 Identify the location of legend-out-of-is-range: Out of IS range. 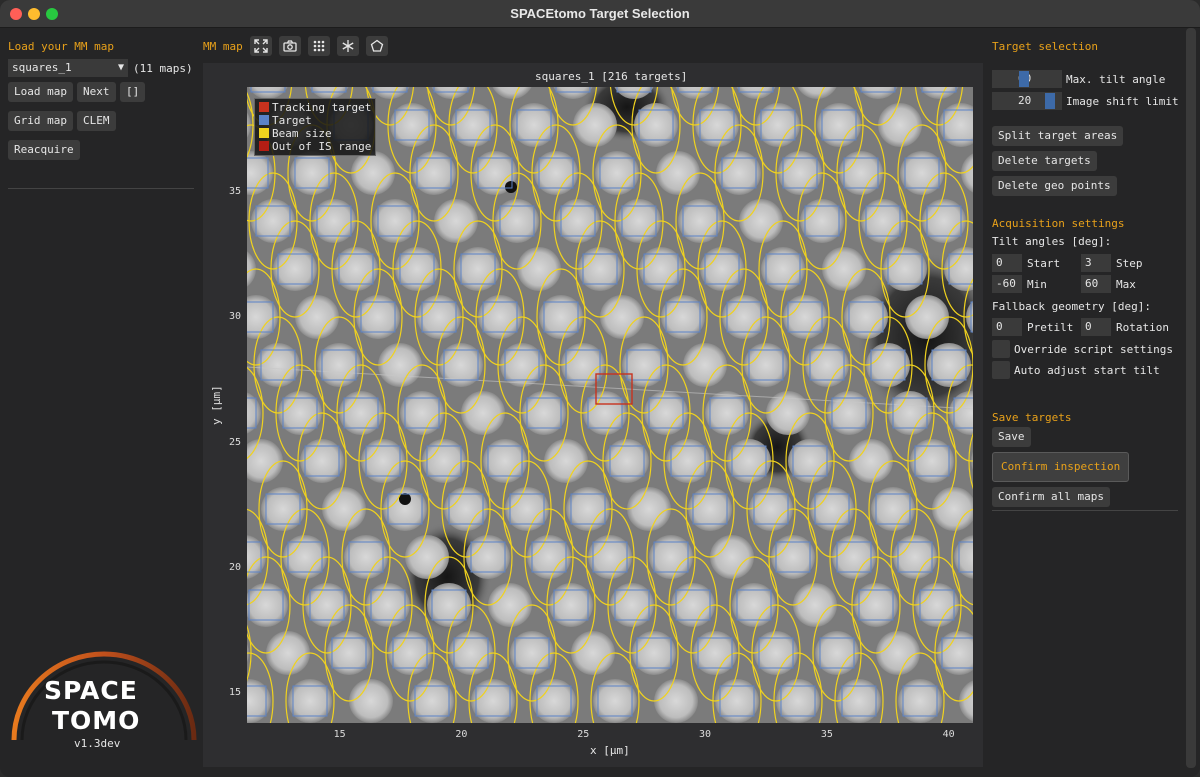
(315, 147).